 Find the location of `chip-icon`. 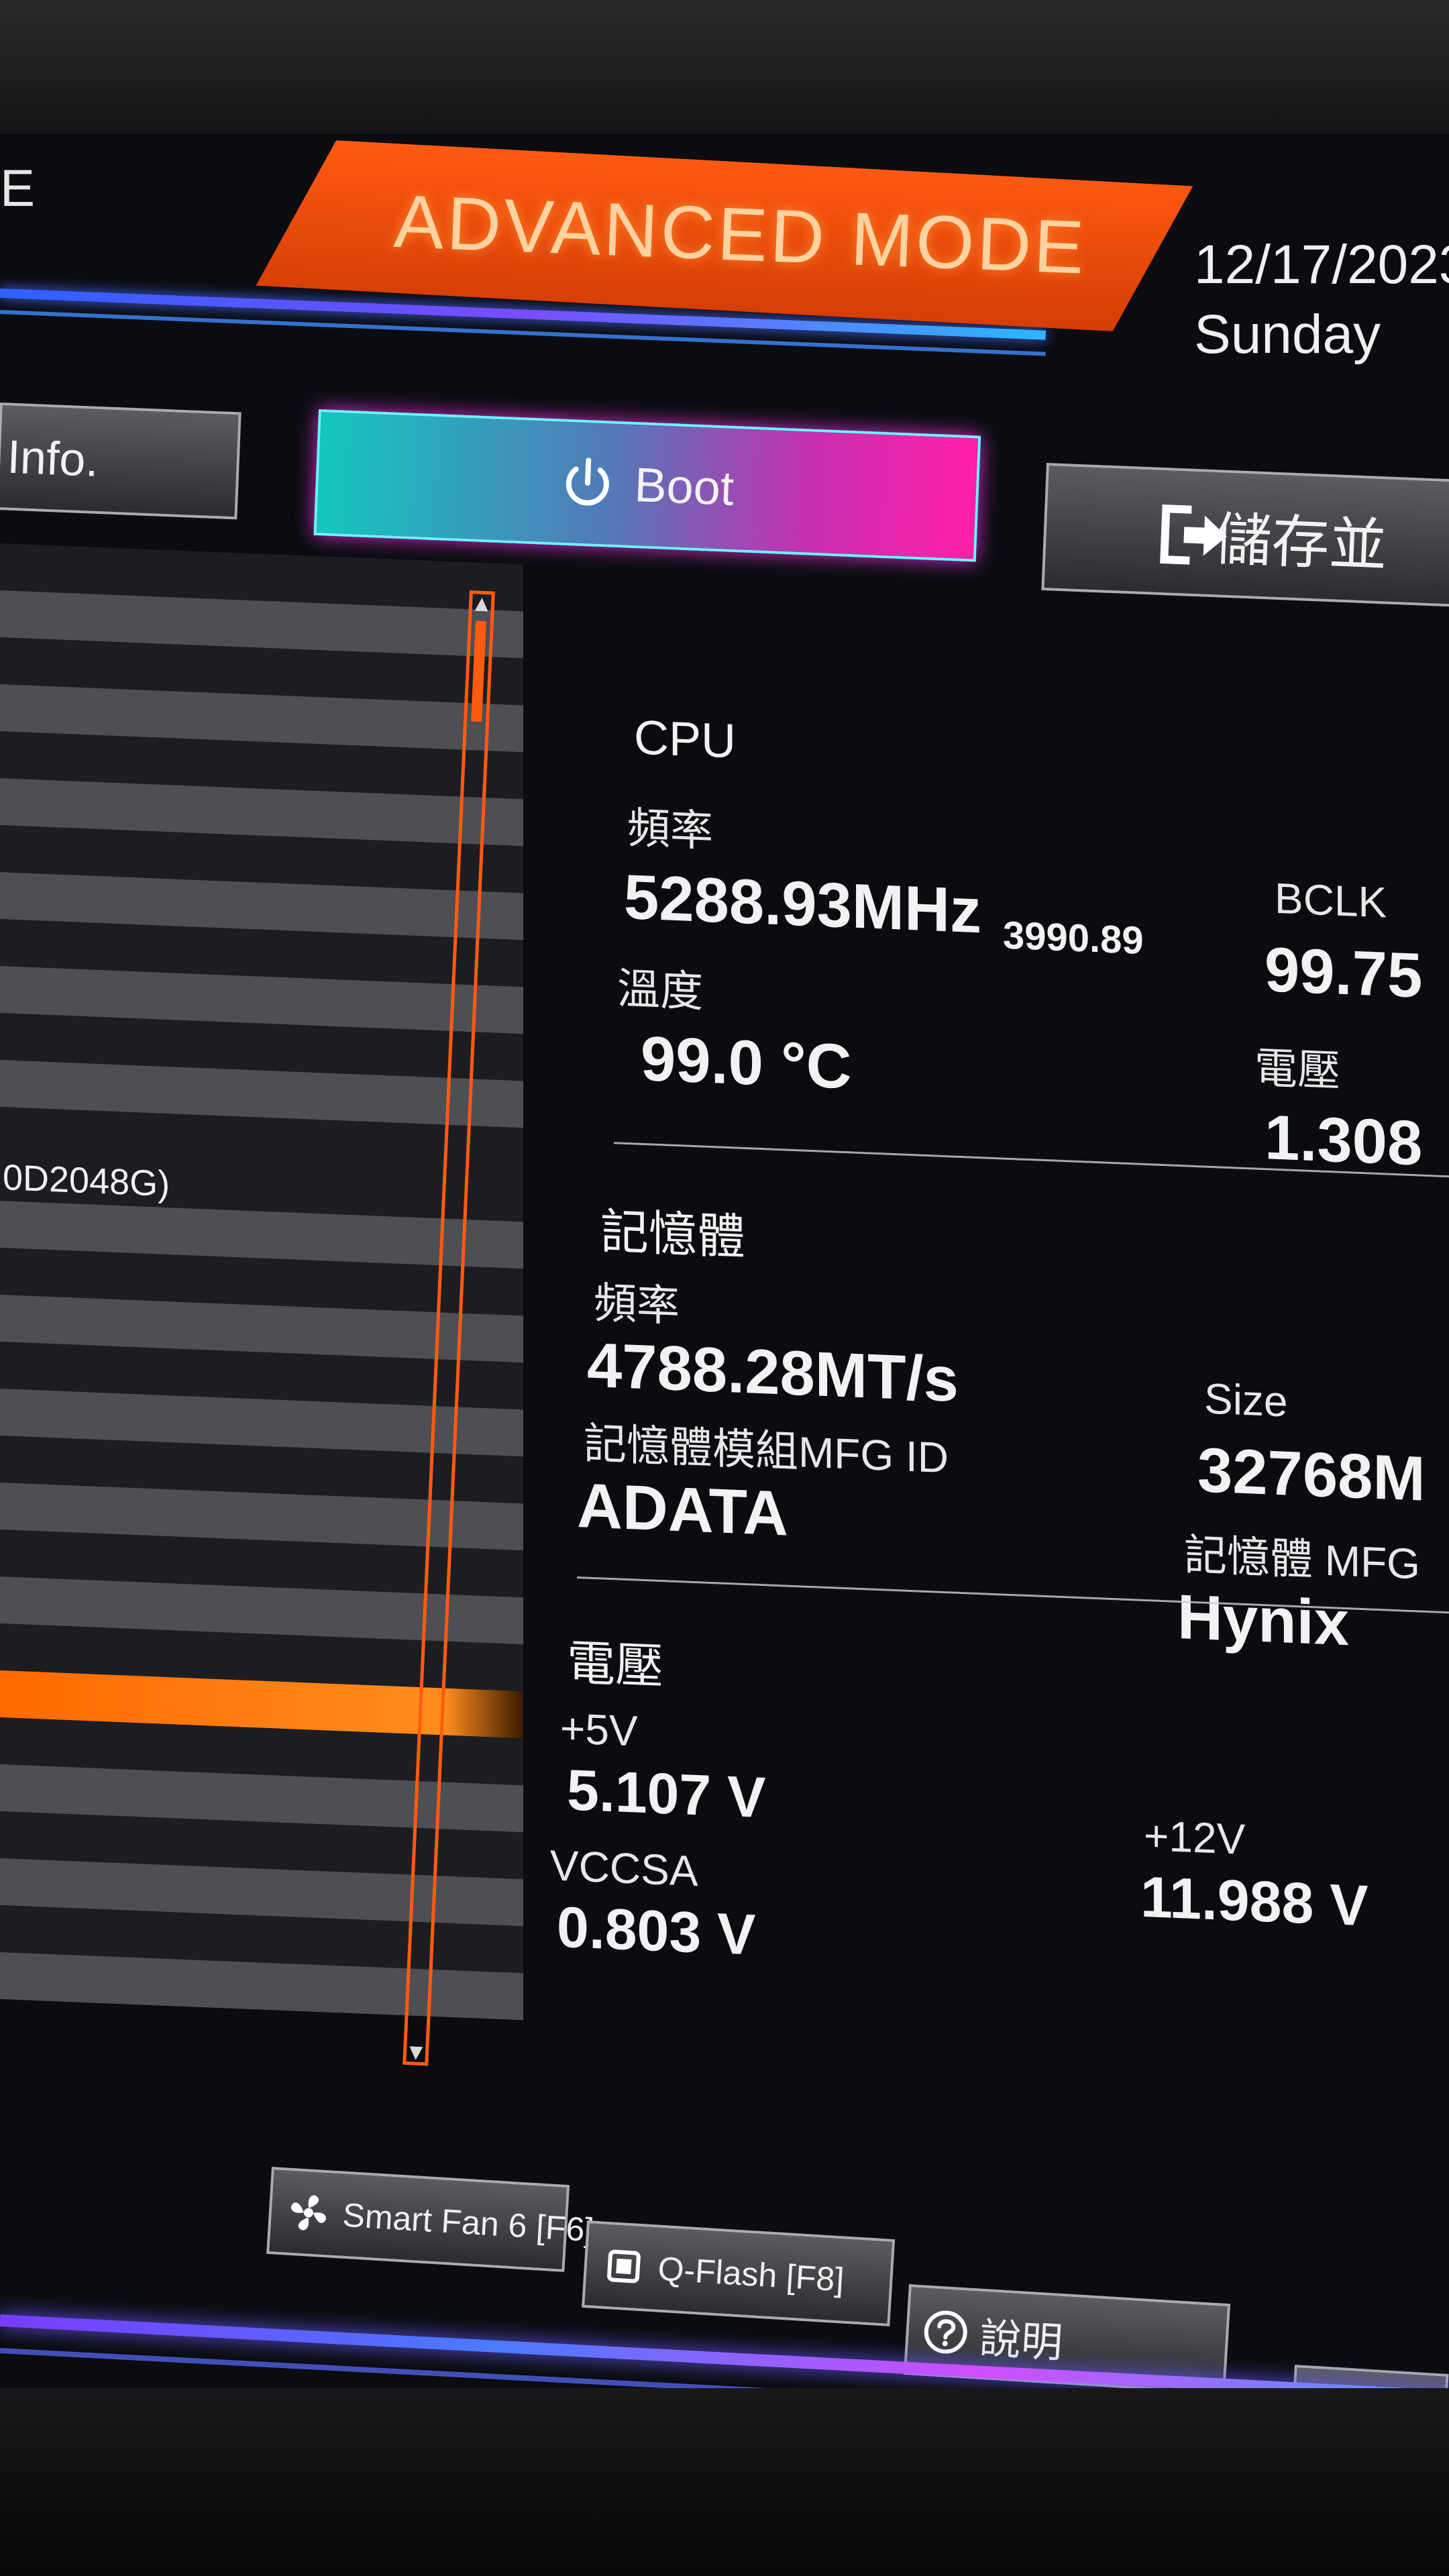

chip-icon is located at coordinates (624, 2266).